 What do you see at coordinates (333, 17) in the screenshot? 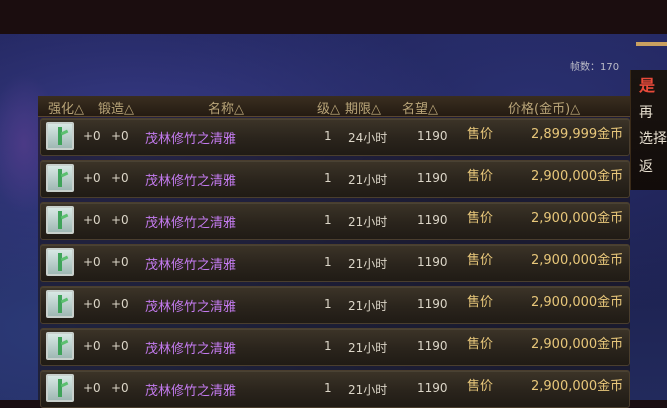
I see `top-bar` at bounding box center [333, 17].